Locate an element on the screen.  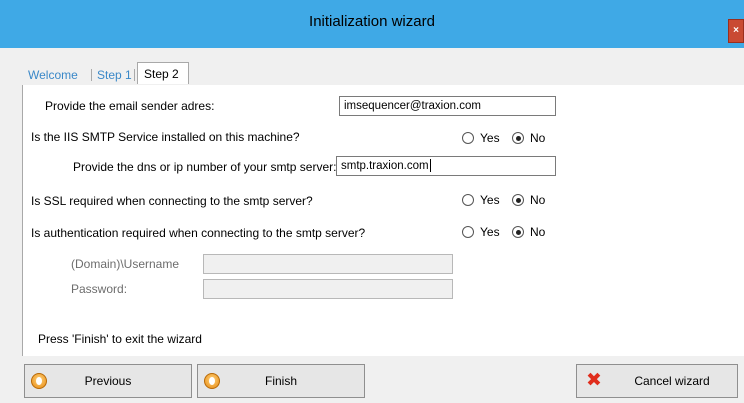
previous-button: Previous is located at coordinates (108, 381).